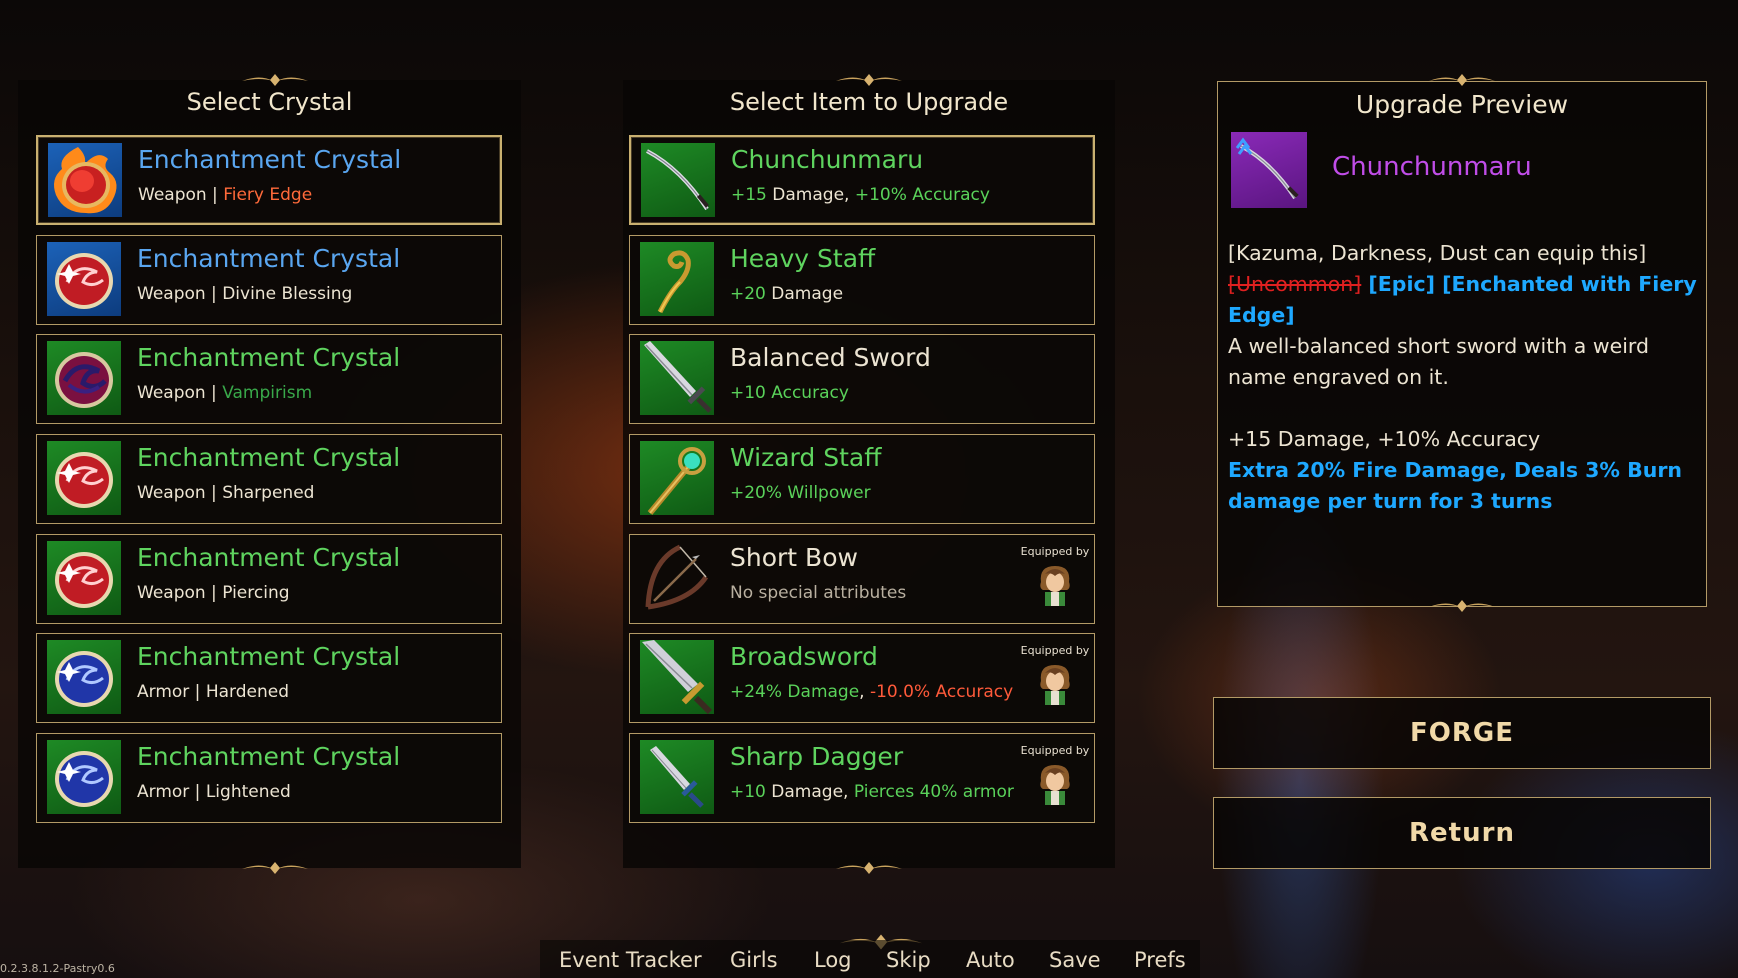  What do you see at coordinates (268, 493) in the screenshot?
I see `crystal-effect: Sharpened` at bounding box center [268, 493].